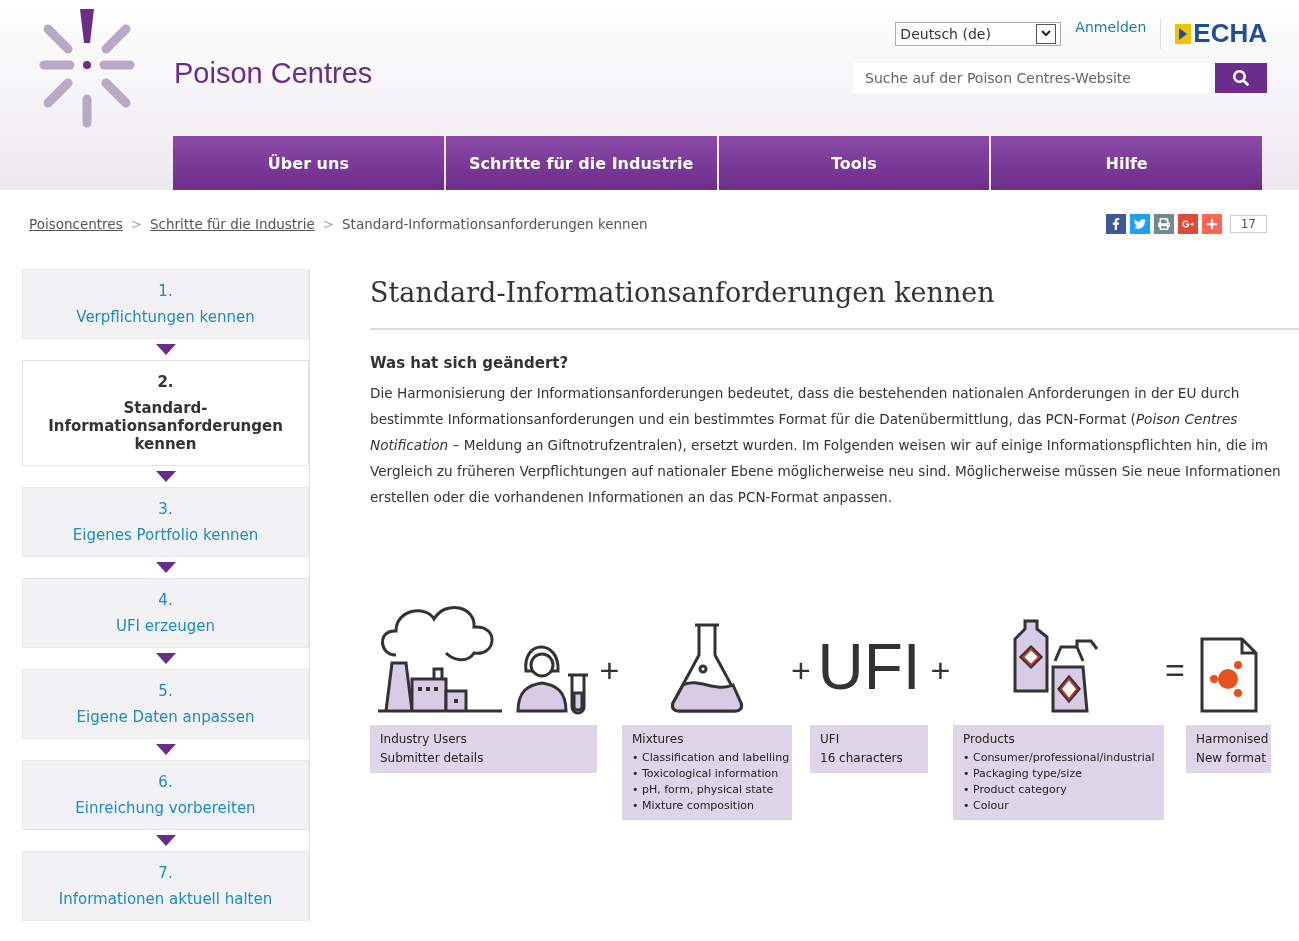  I want to click on caption-bullet: • Mixture composition, so click(693, 806).